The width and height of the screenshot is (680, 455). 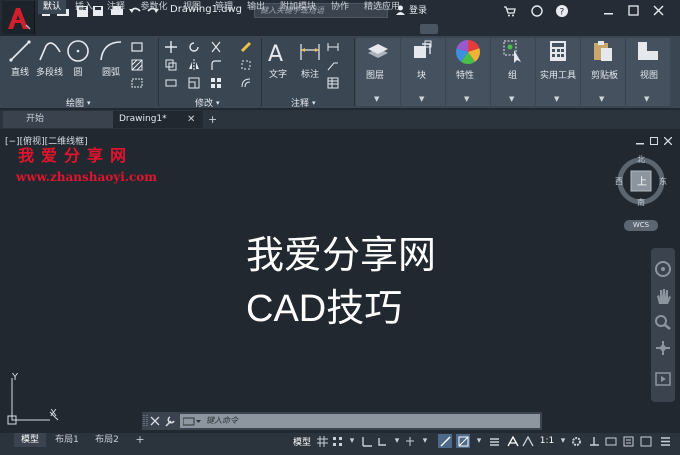 I want to click on recent-commands-icon, so click(x=192, y=421).